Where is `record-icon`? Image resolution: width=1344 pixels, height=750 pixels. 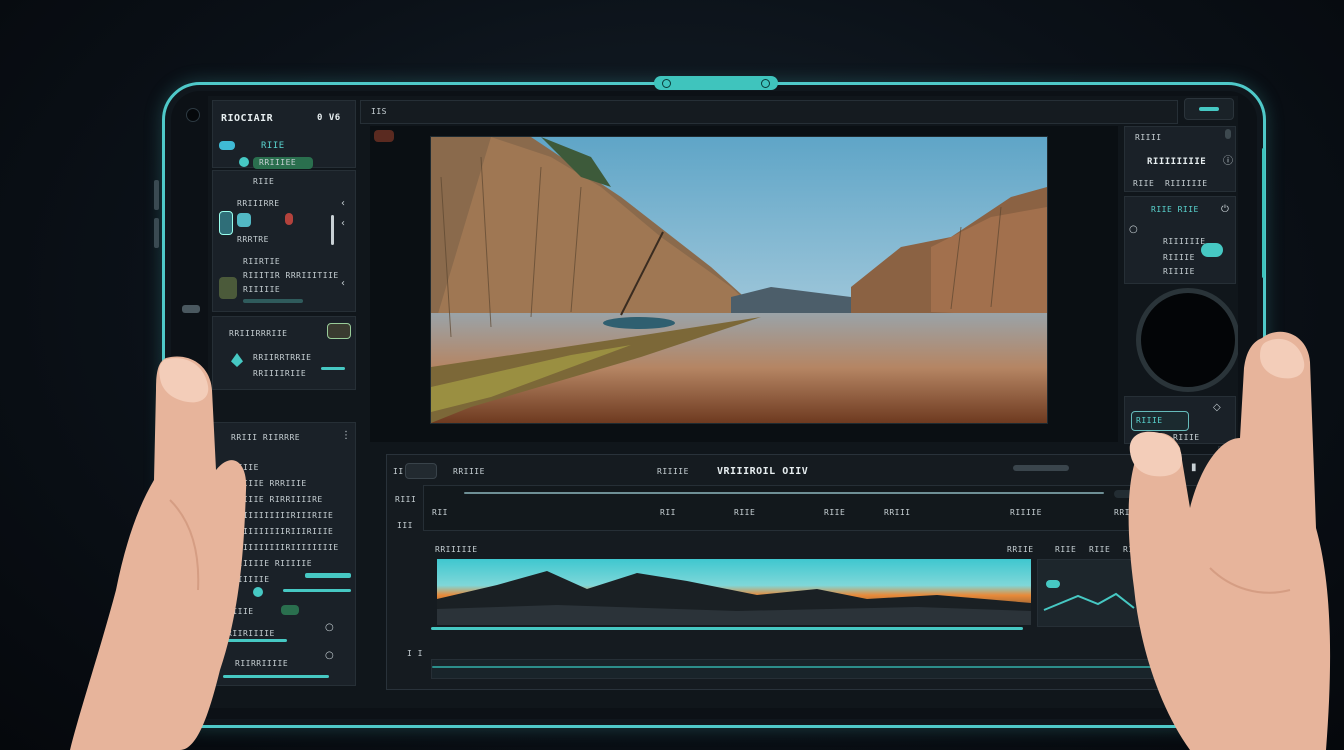
record-icon is located at coordinates (384, 136).